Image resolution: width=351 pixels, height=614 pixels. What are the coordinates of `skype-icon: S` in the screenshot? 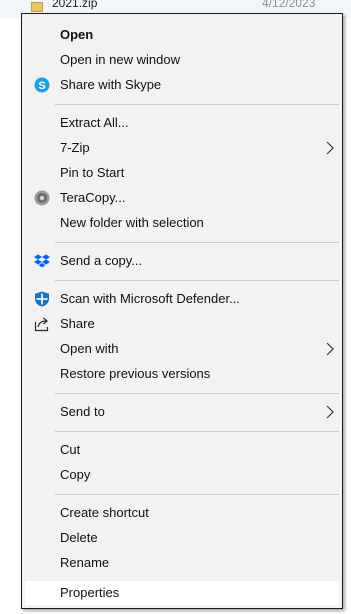 It's located at (42, 85).